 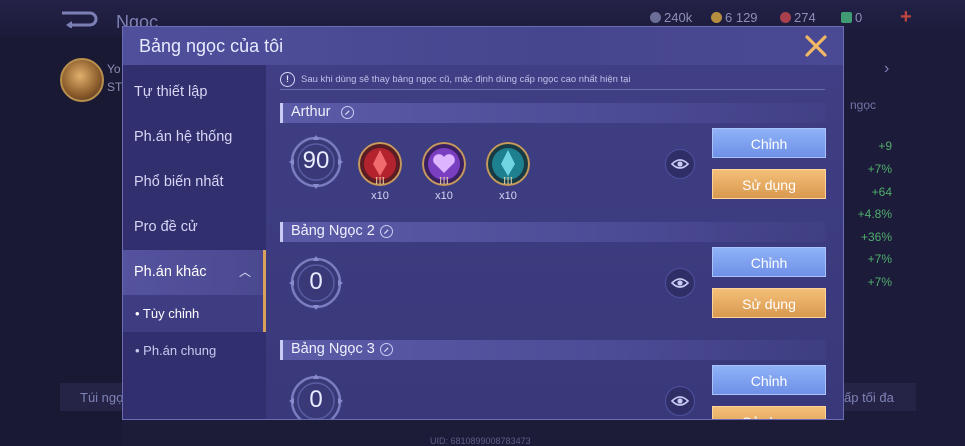 What do you see at coordinates (876, 237) in the screenshot?
I see `stat-value: +36%` at bounding box center [876, 237].